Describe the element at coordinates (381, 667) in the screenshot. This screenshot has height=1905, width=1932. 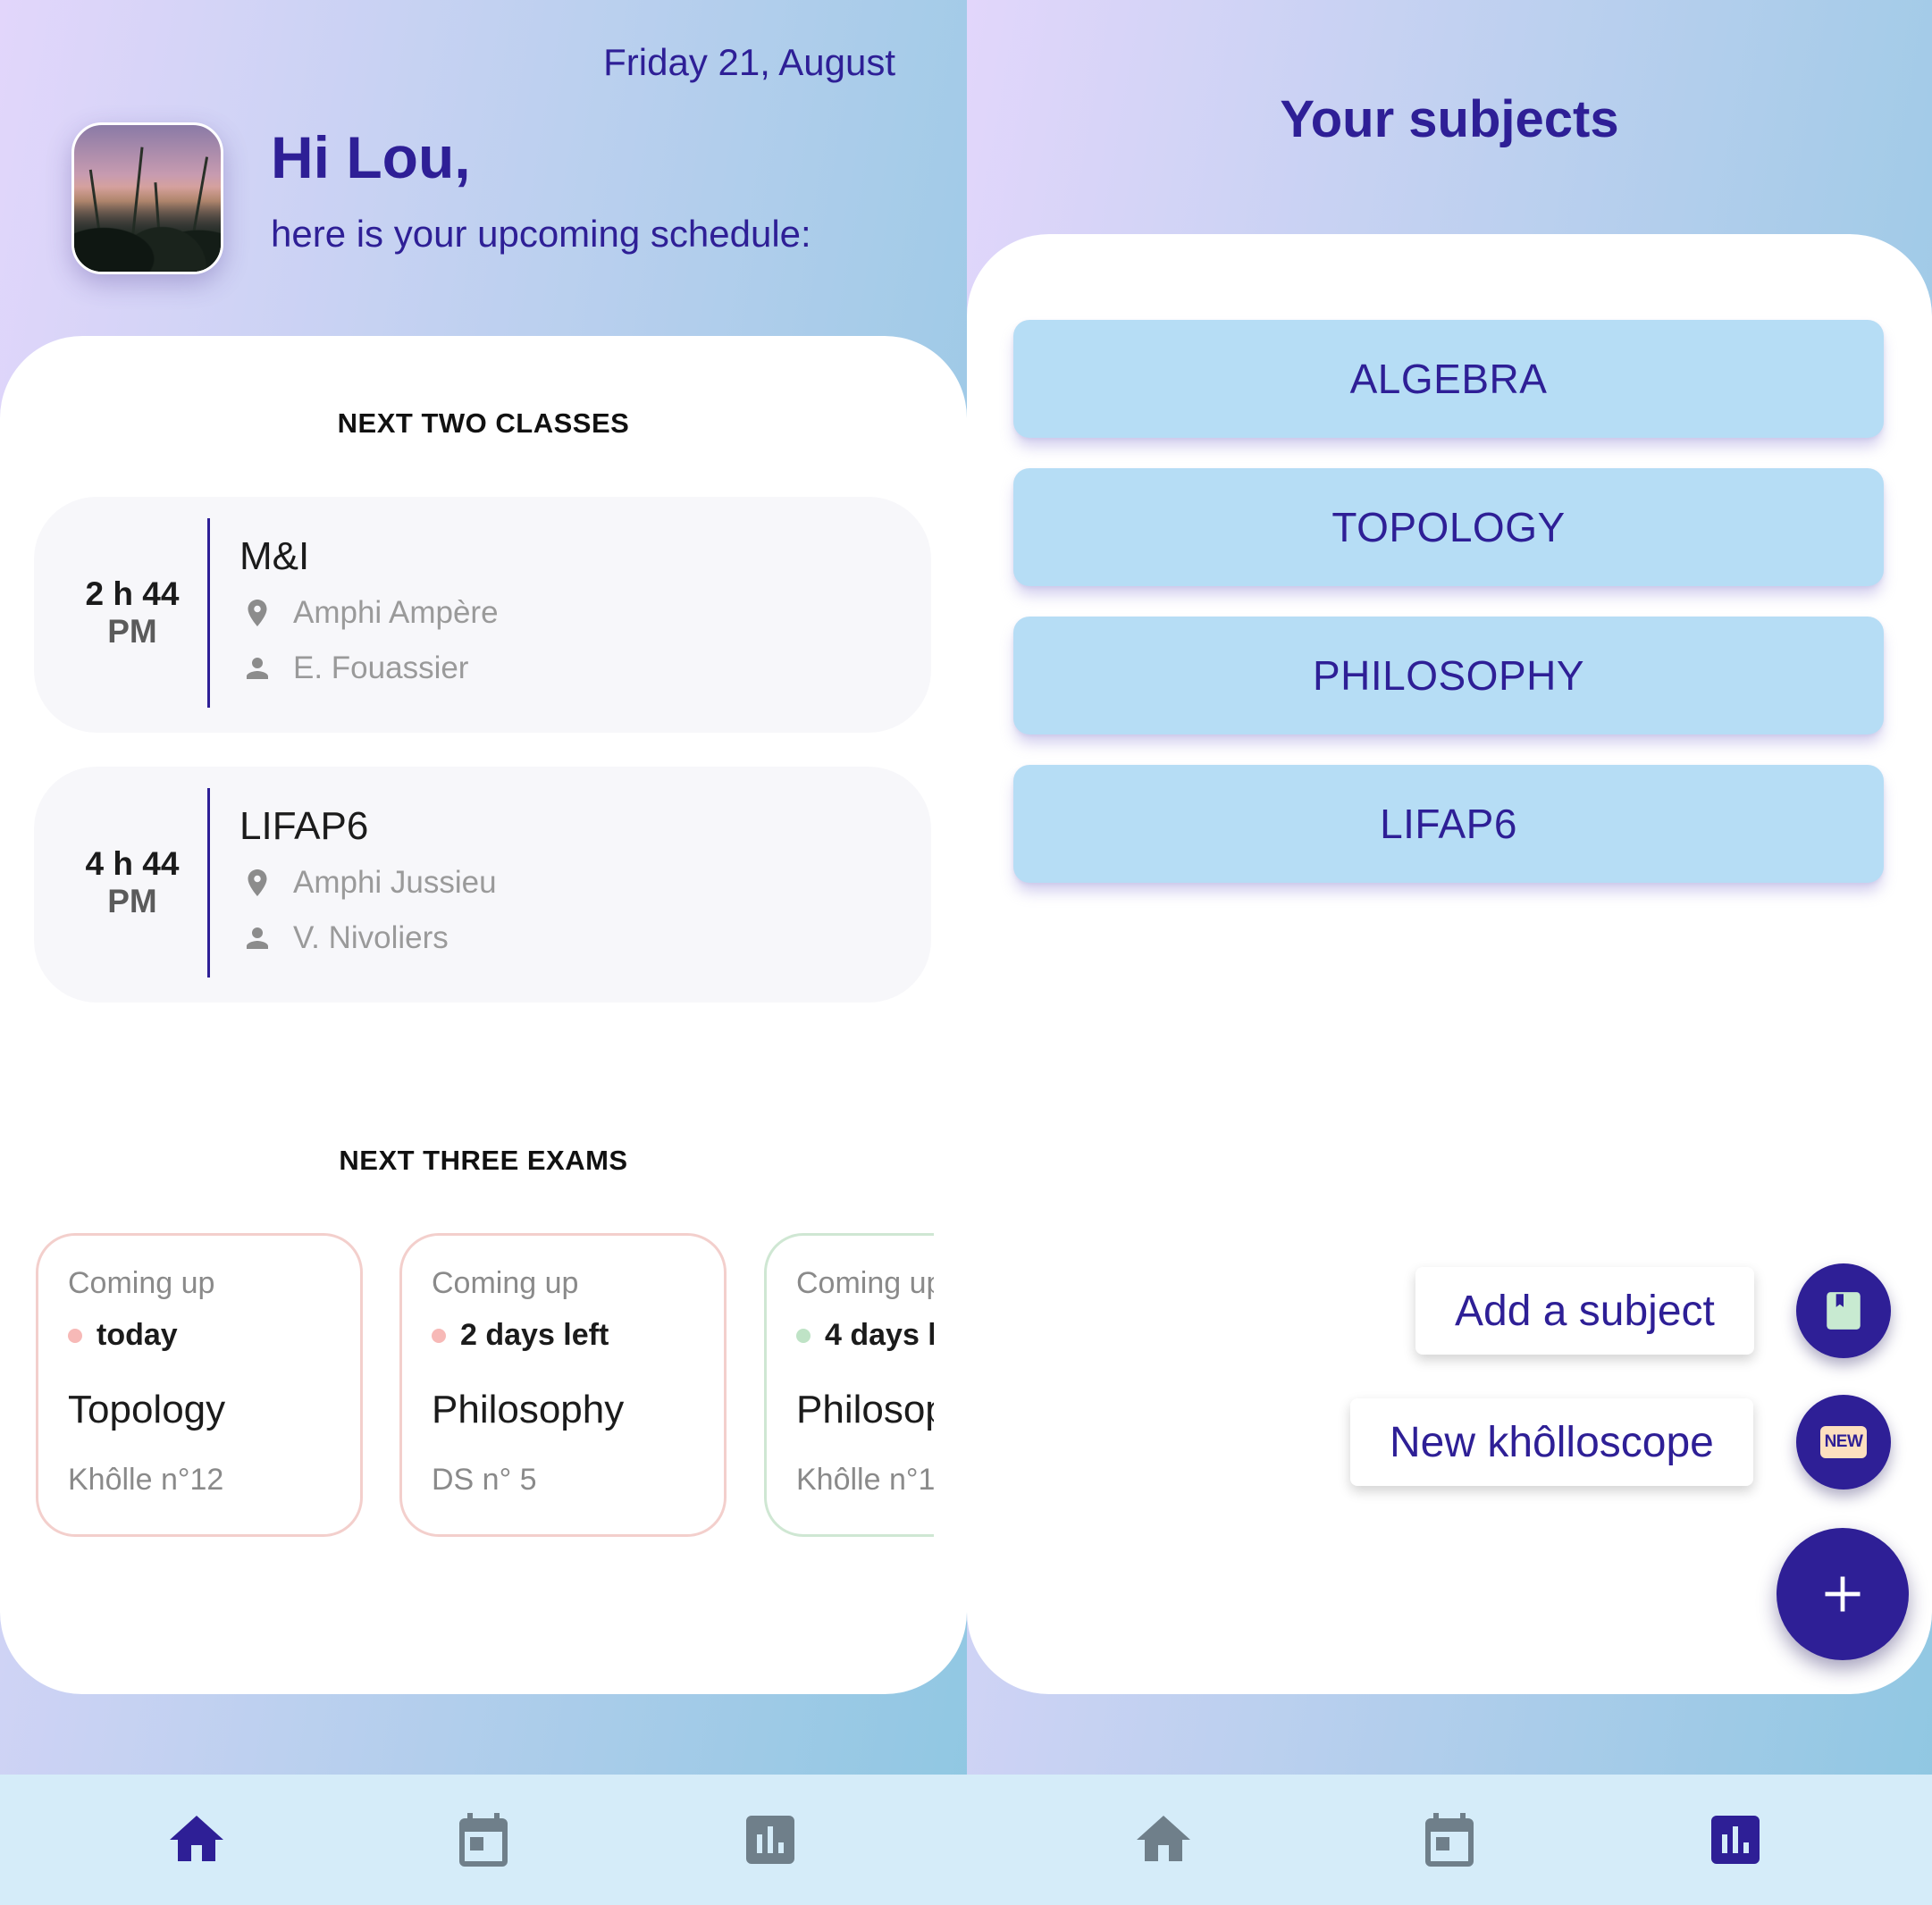
I see `class-teacher-text: E. Fouassier` at that location.